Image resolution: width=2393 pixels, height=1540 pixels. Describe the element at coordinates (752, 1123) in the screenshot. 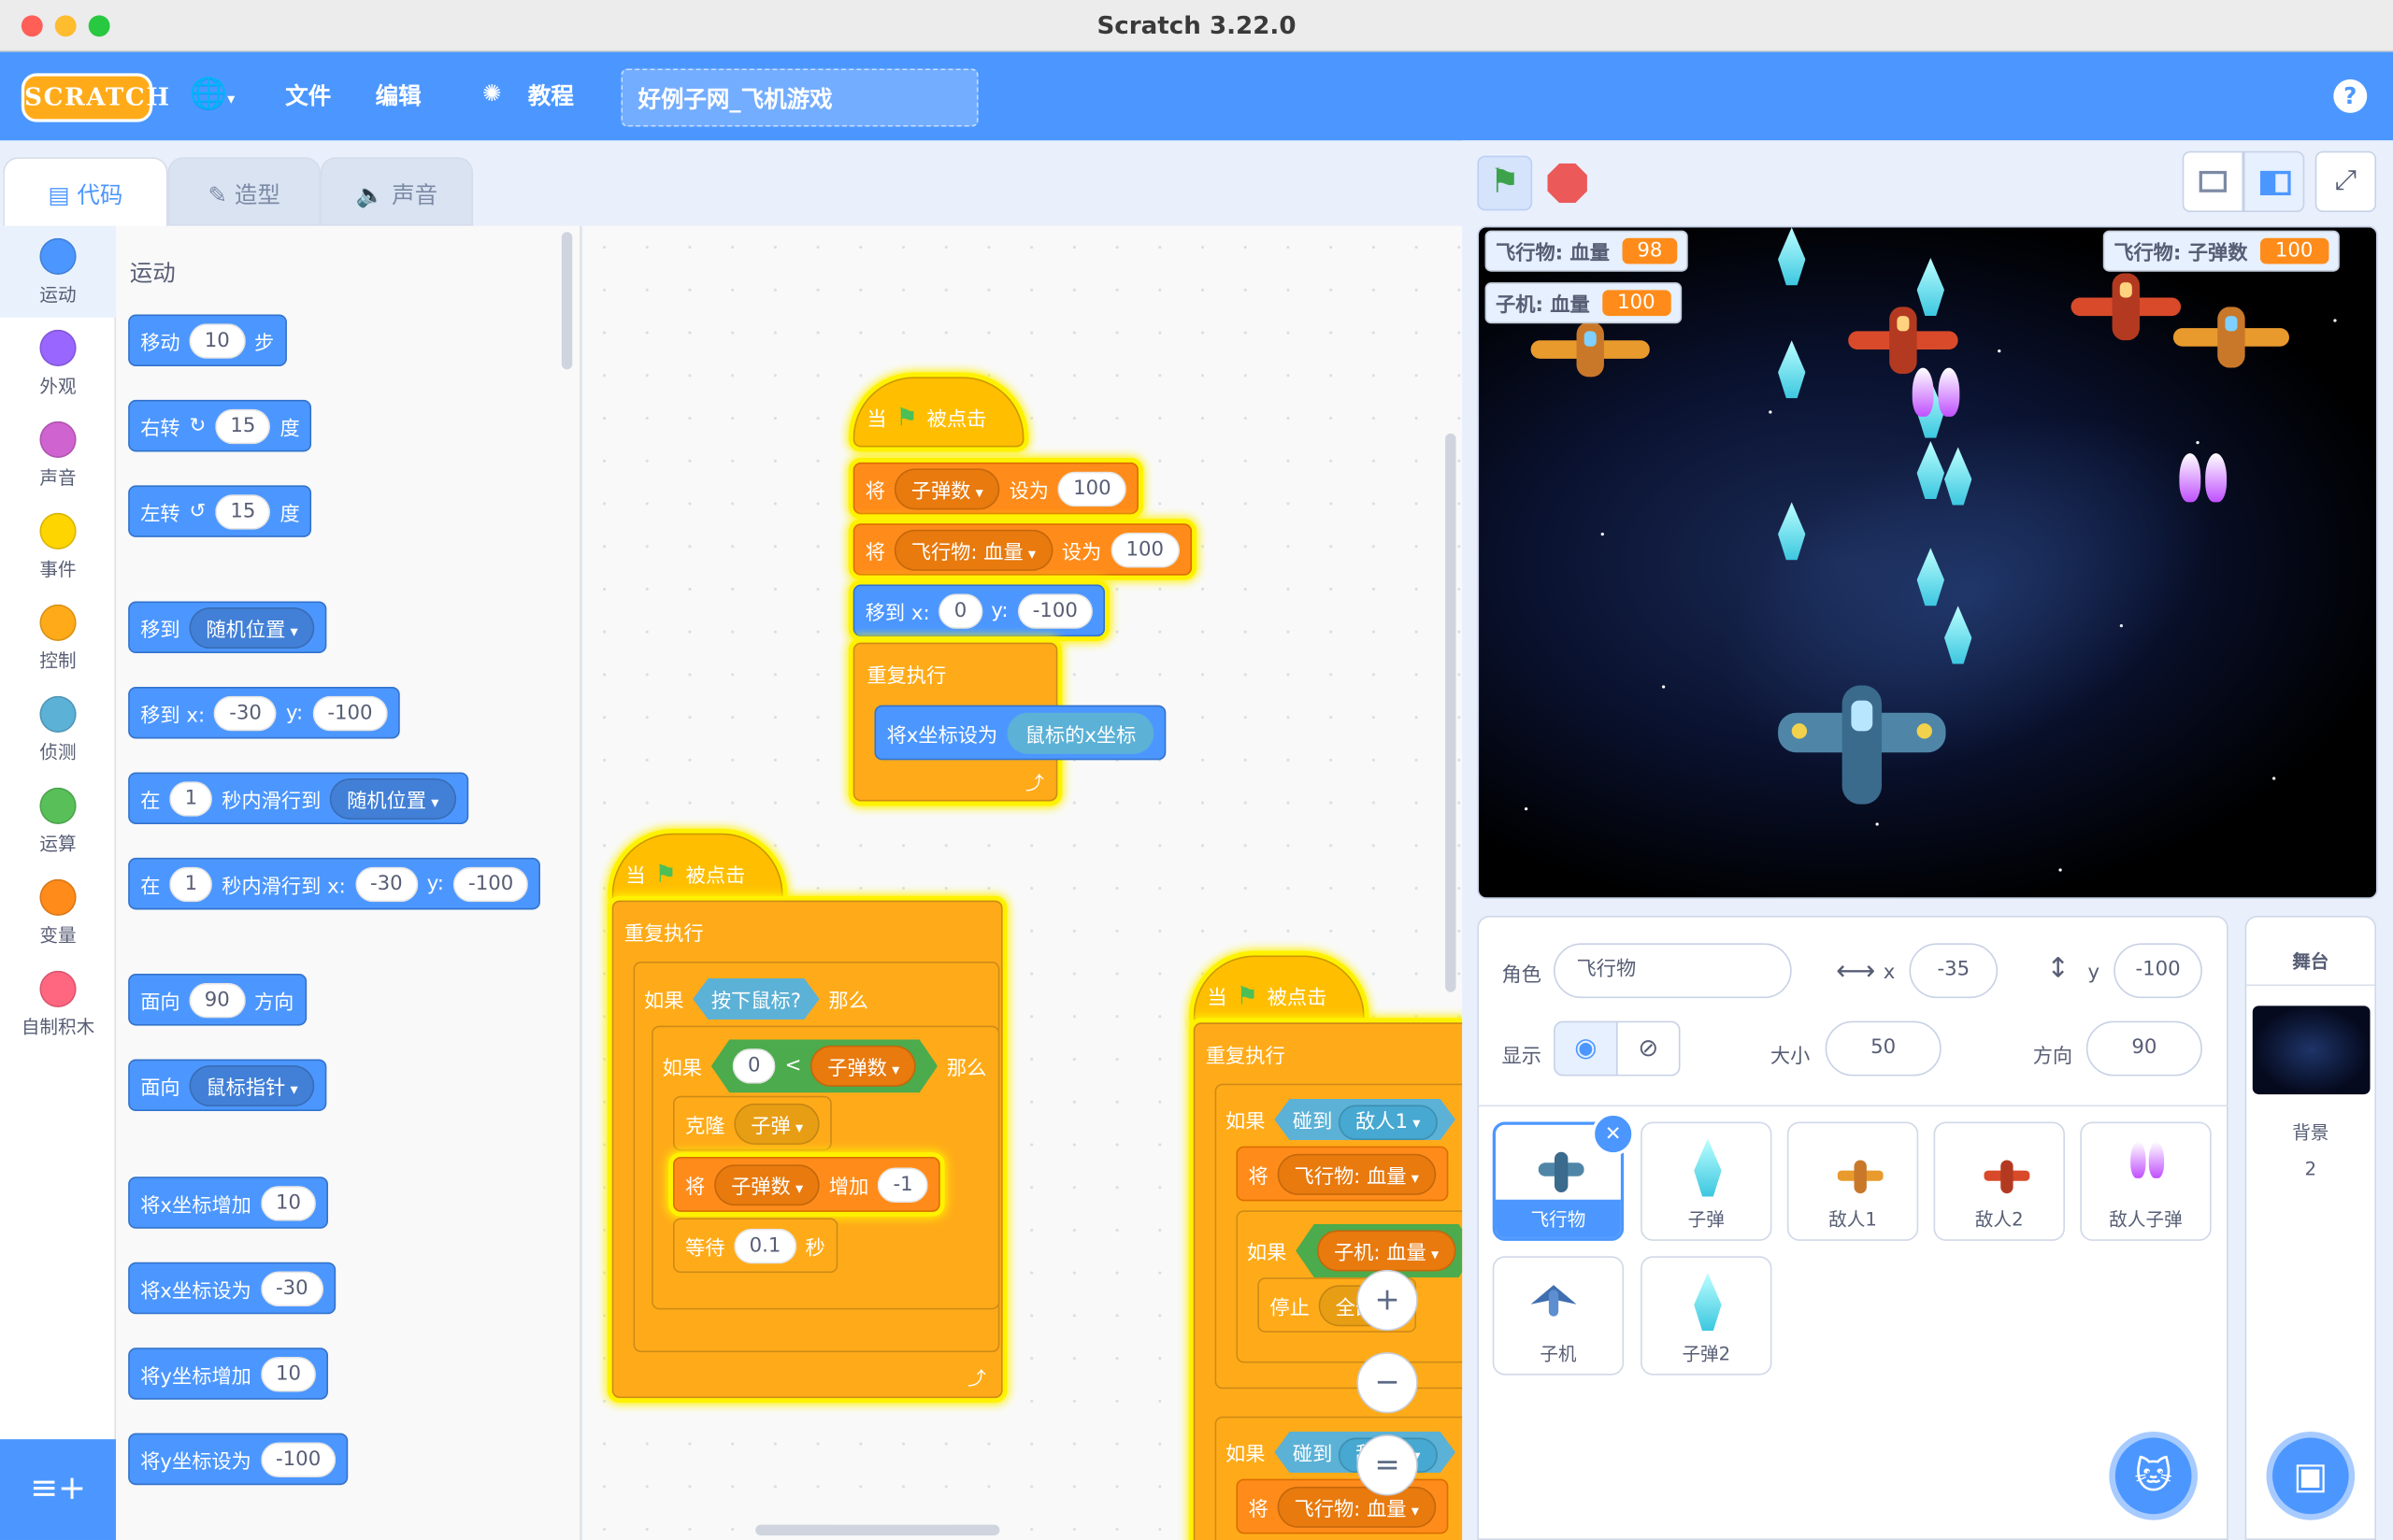

I see `block-create-clone: 克隆 子弹` at that location.